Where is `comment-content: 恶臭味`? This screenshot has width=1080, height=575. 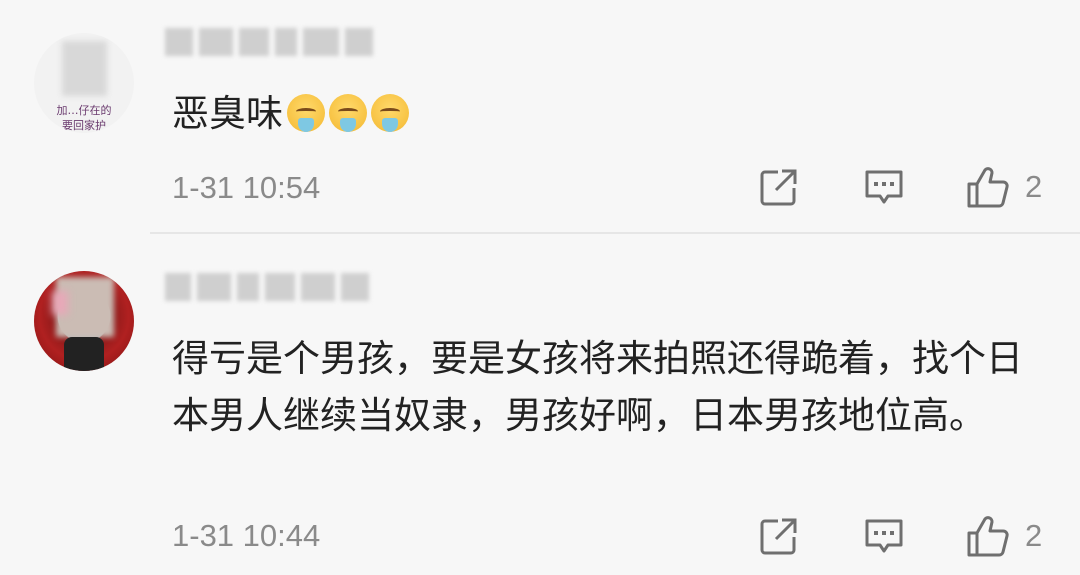
comment-content: 恶臭味 is located at coordinates (612, 114).